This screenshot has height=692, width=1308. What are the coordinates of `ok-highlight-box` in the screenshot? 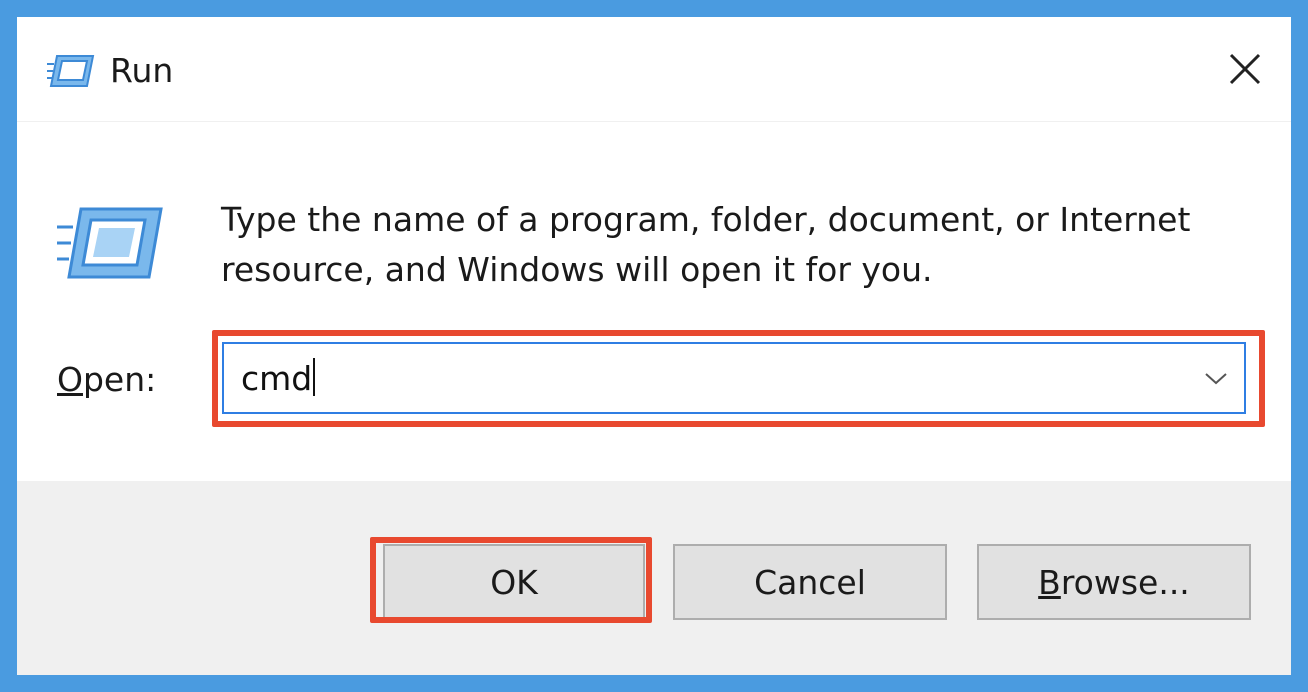 It's located at (511, 580).